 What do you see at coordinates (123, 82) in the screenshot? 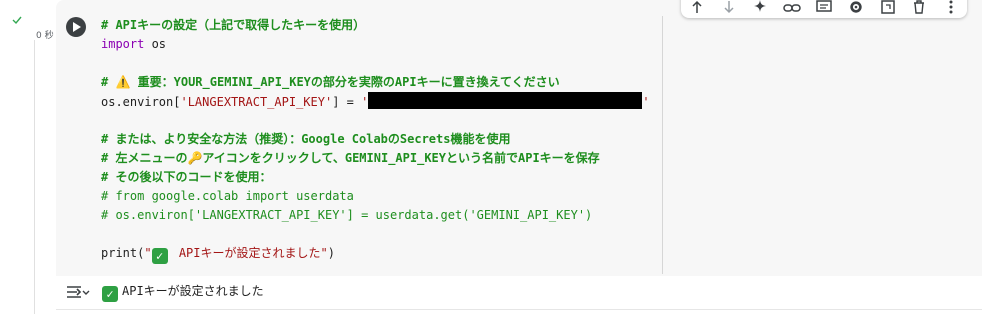
I see `warning-icon: ⚠️` at bounding box center [123, 82].